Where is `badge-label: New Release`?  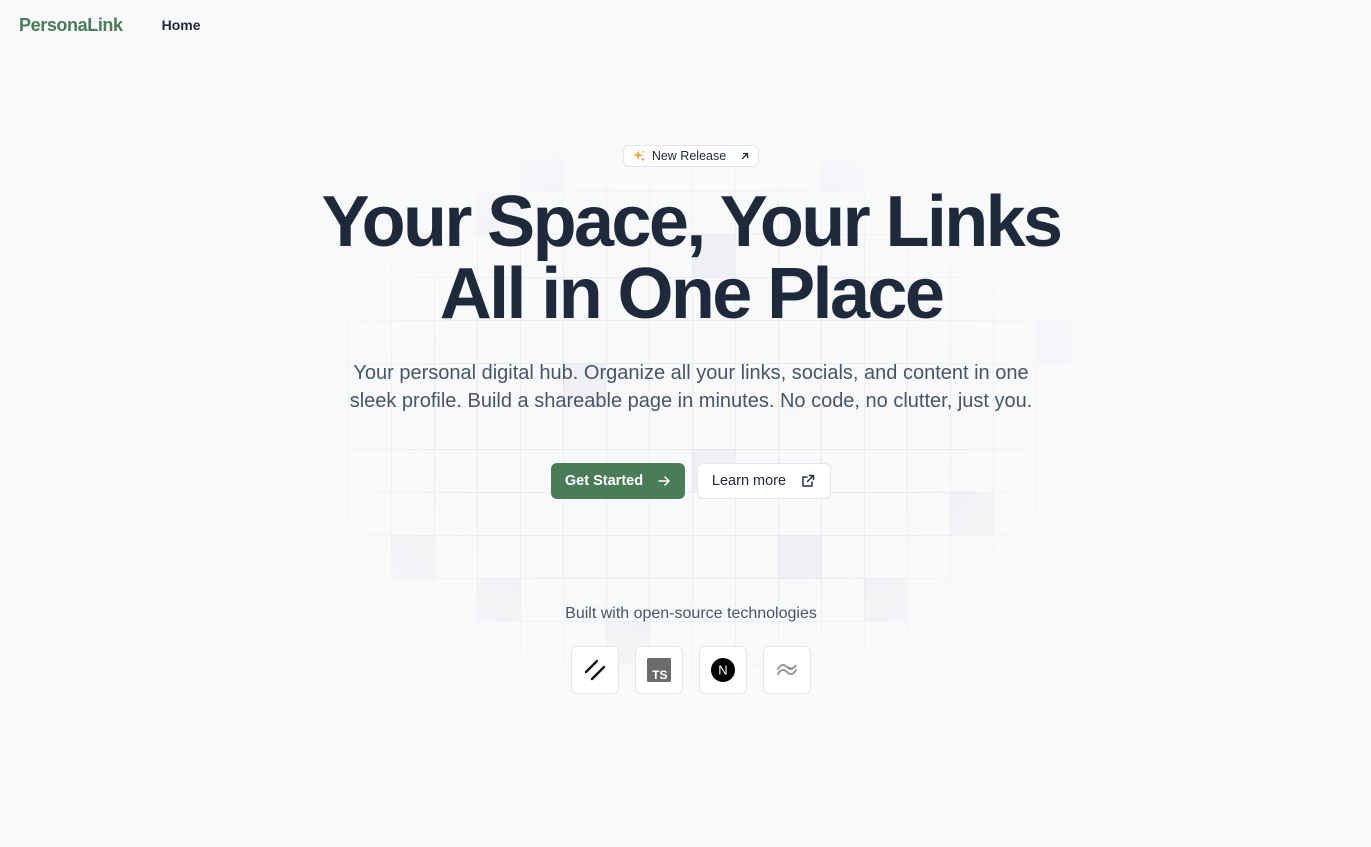
badge-label: New Release is located at coordinates (689, 156).